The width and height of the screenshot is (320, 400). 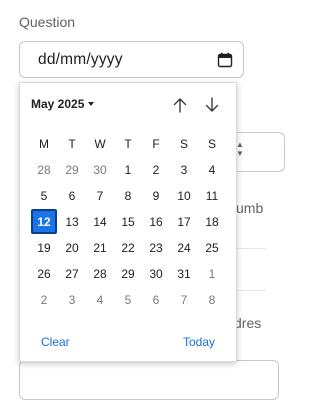 I want to click on calendar-day: 15, so click(x=128, y=222).